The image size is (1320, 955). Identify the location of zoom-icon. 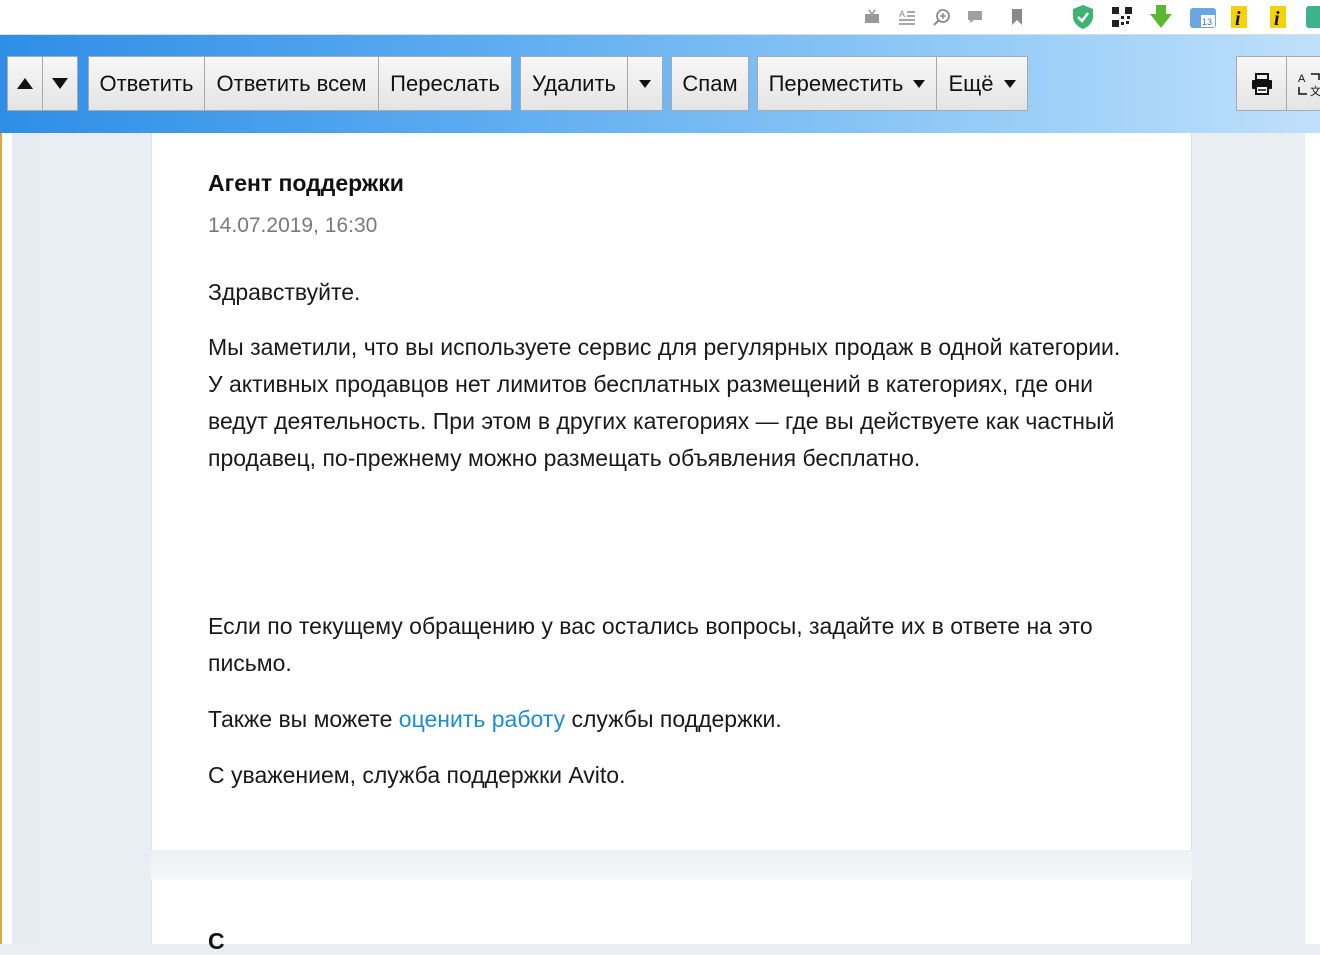
(942, 17).